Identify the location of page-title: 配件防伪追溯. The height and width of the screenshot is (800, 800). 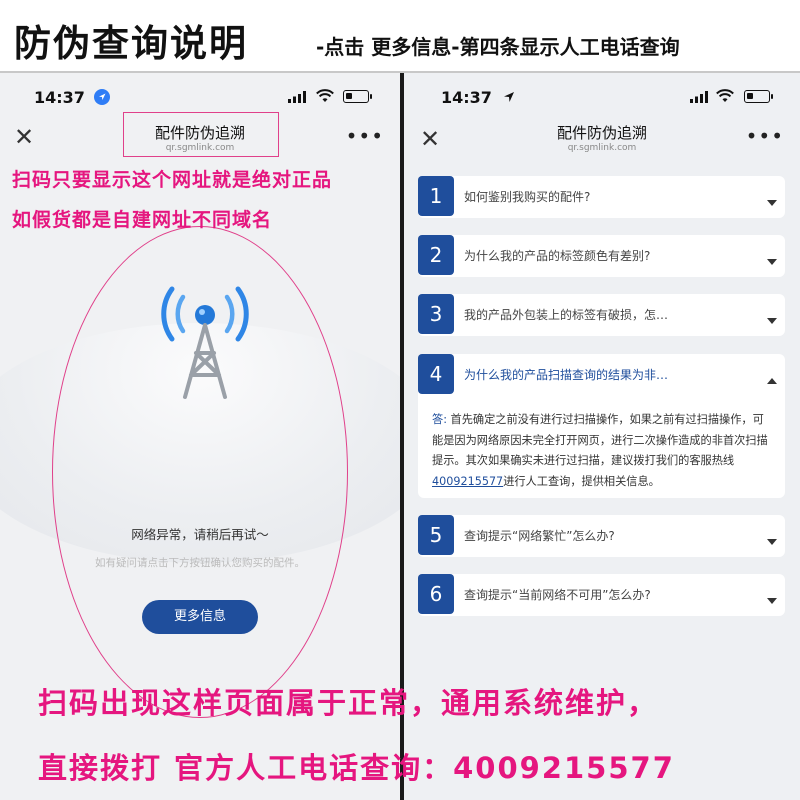
(601, 133).